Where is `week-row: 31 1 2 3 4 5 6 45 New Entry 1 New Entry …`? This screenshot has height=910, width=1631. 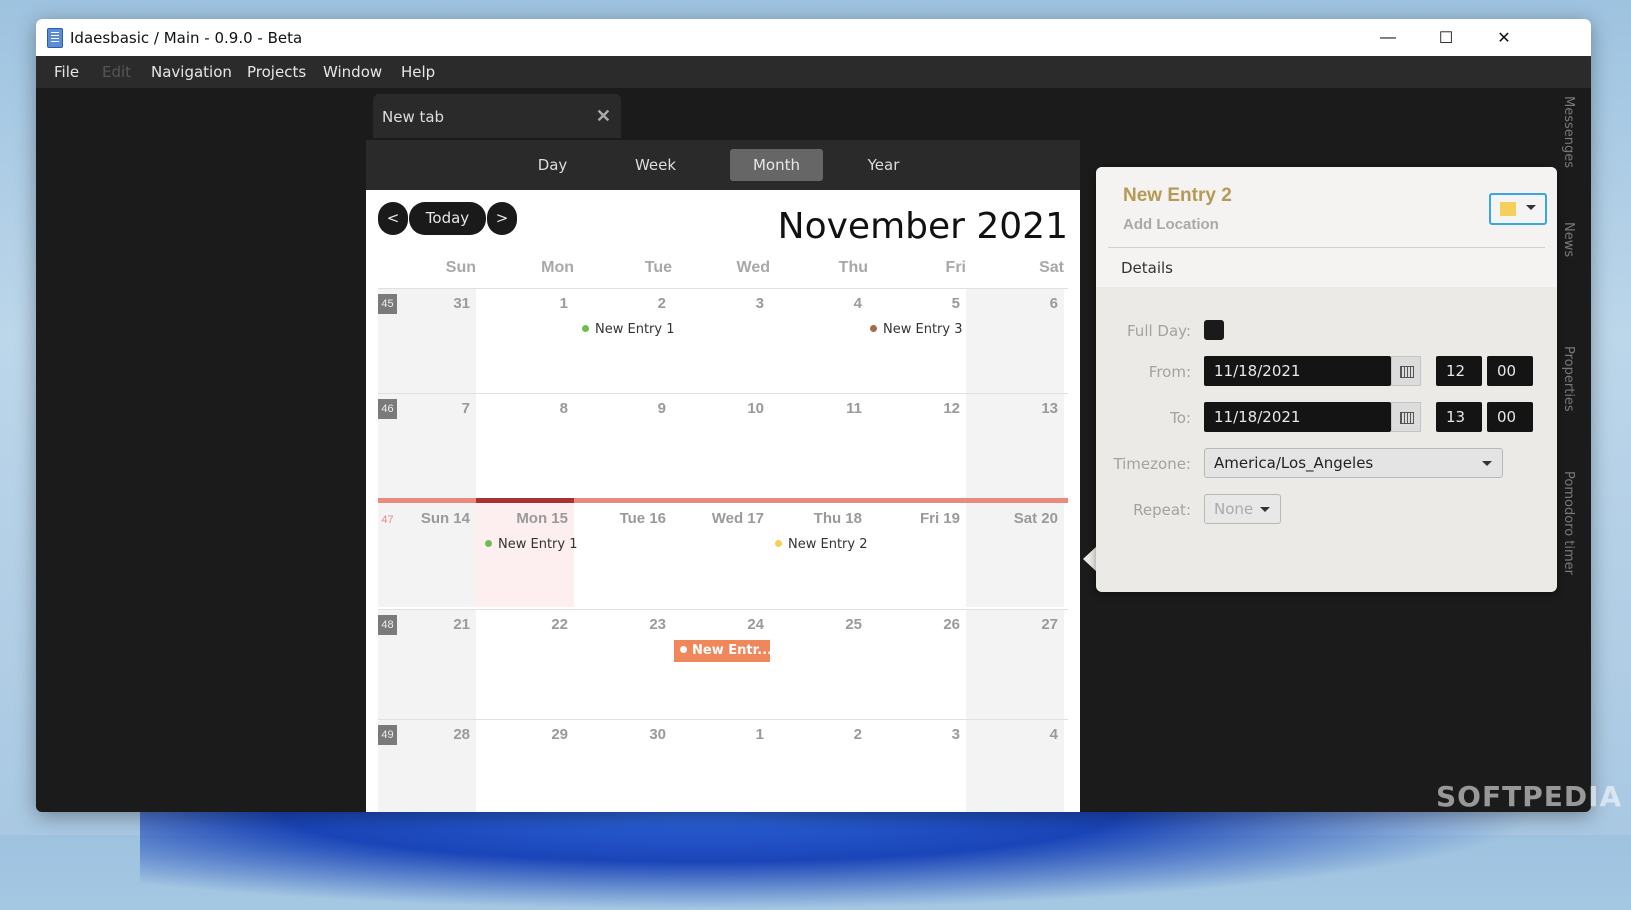 week-row: 31 1 2 3 4 5 6 45 New Entry 1 New Entry … is located at coordinates (723, 343).